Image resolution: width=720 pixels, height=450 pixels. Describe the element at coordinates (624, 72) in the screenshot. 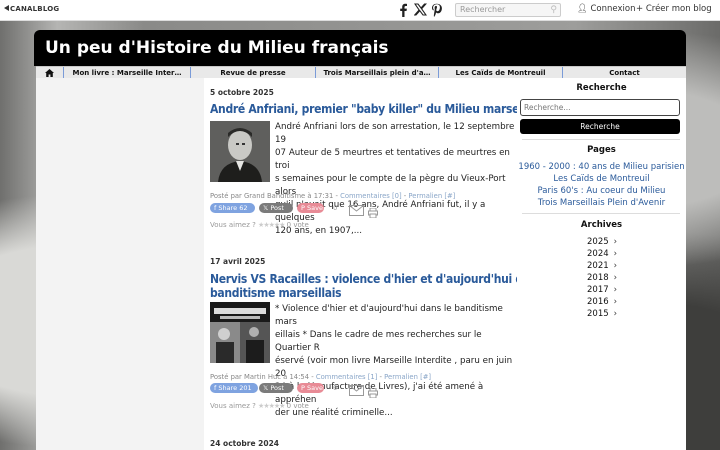

I see `nav-item-contact: Contact` at that location.